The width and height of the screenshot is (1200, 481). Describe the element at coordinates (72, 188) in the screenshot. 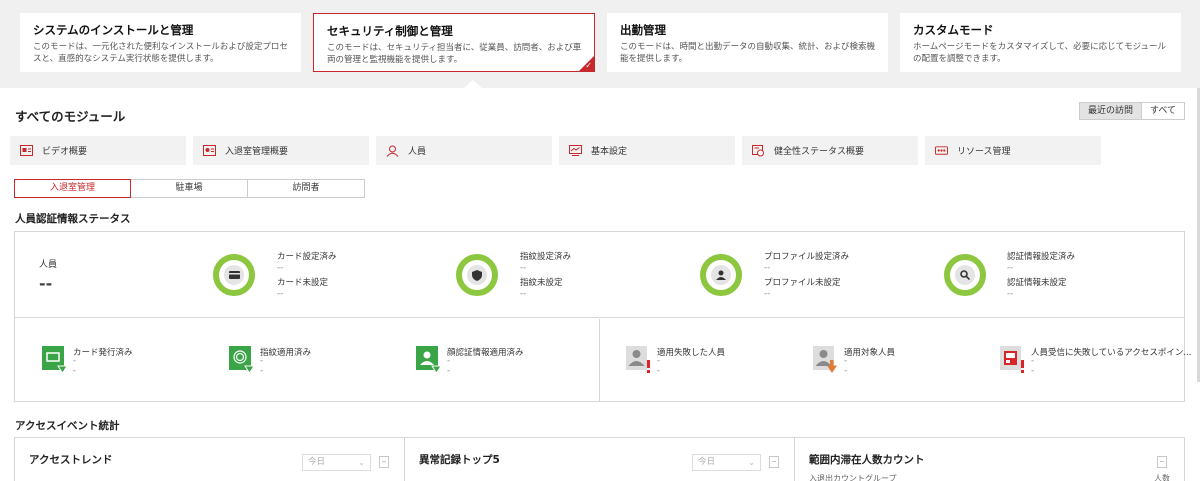

I see `tab-access-control: 入退室管理` at that location.